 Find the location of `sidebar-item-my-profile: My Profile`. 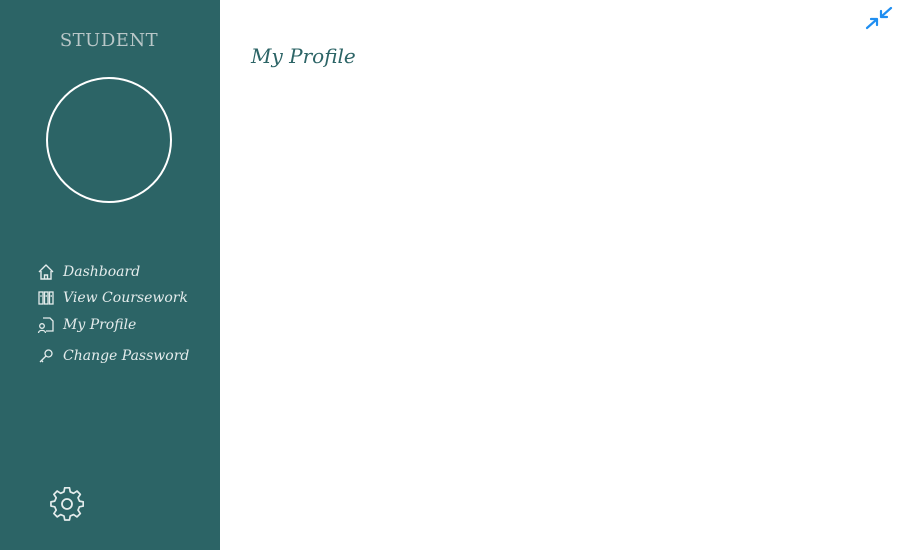

sidebar-item-my-profile: My Profile is located at coordinates (86, 325).